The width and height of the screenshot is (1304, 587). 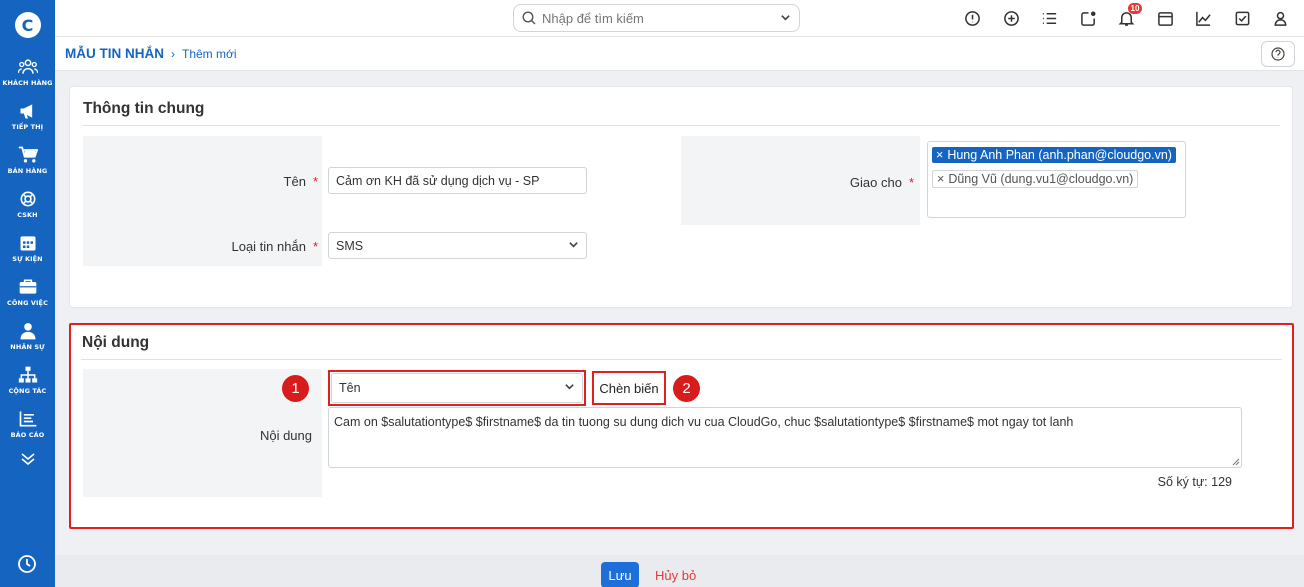 What do you see at coordinates (27, 126) in the screenshot?
I see `sidebar-item-label: TIẾP THỊ` at bounding box center [27, 126].